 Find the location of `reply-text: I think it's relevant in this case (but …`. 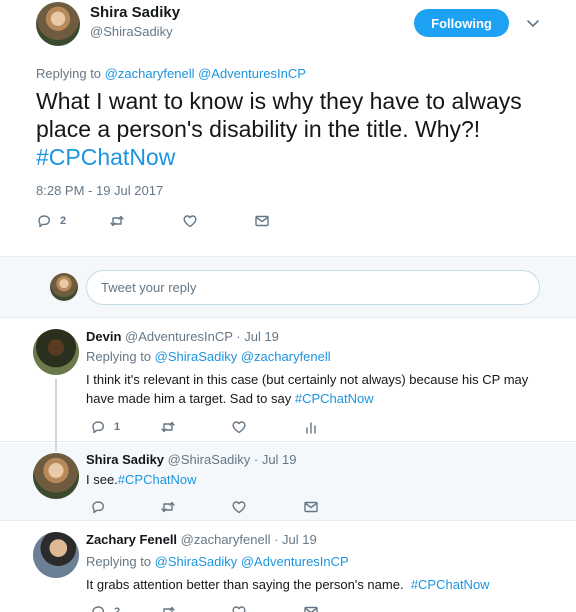

reply-text: I think it's relevant in this case (but … is located at coordinates (321, 389).